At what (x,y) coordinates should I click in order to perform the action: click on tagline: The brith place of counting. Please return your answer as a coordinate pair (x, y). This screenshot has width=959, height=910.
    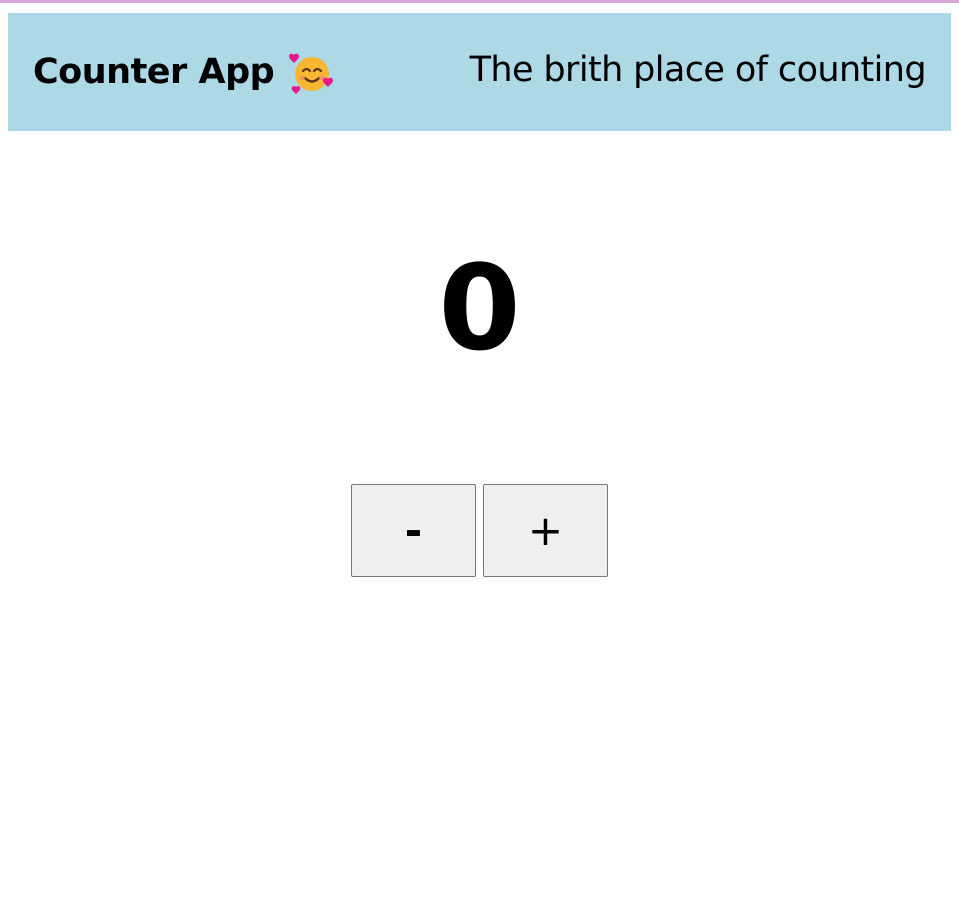
    Looking at the image, I should click on (698, 70).